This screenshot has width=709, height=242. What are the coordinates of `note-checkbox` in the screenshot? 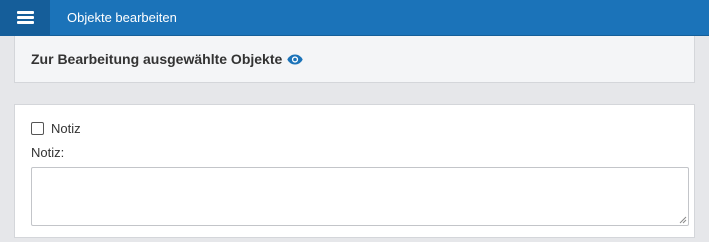 It's located at (37, 128).